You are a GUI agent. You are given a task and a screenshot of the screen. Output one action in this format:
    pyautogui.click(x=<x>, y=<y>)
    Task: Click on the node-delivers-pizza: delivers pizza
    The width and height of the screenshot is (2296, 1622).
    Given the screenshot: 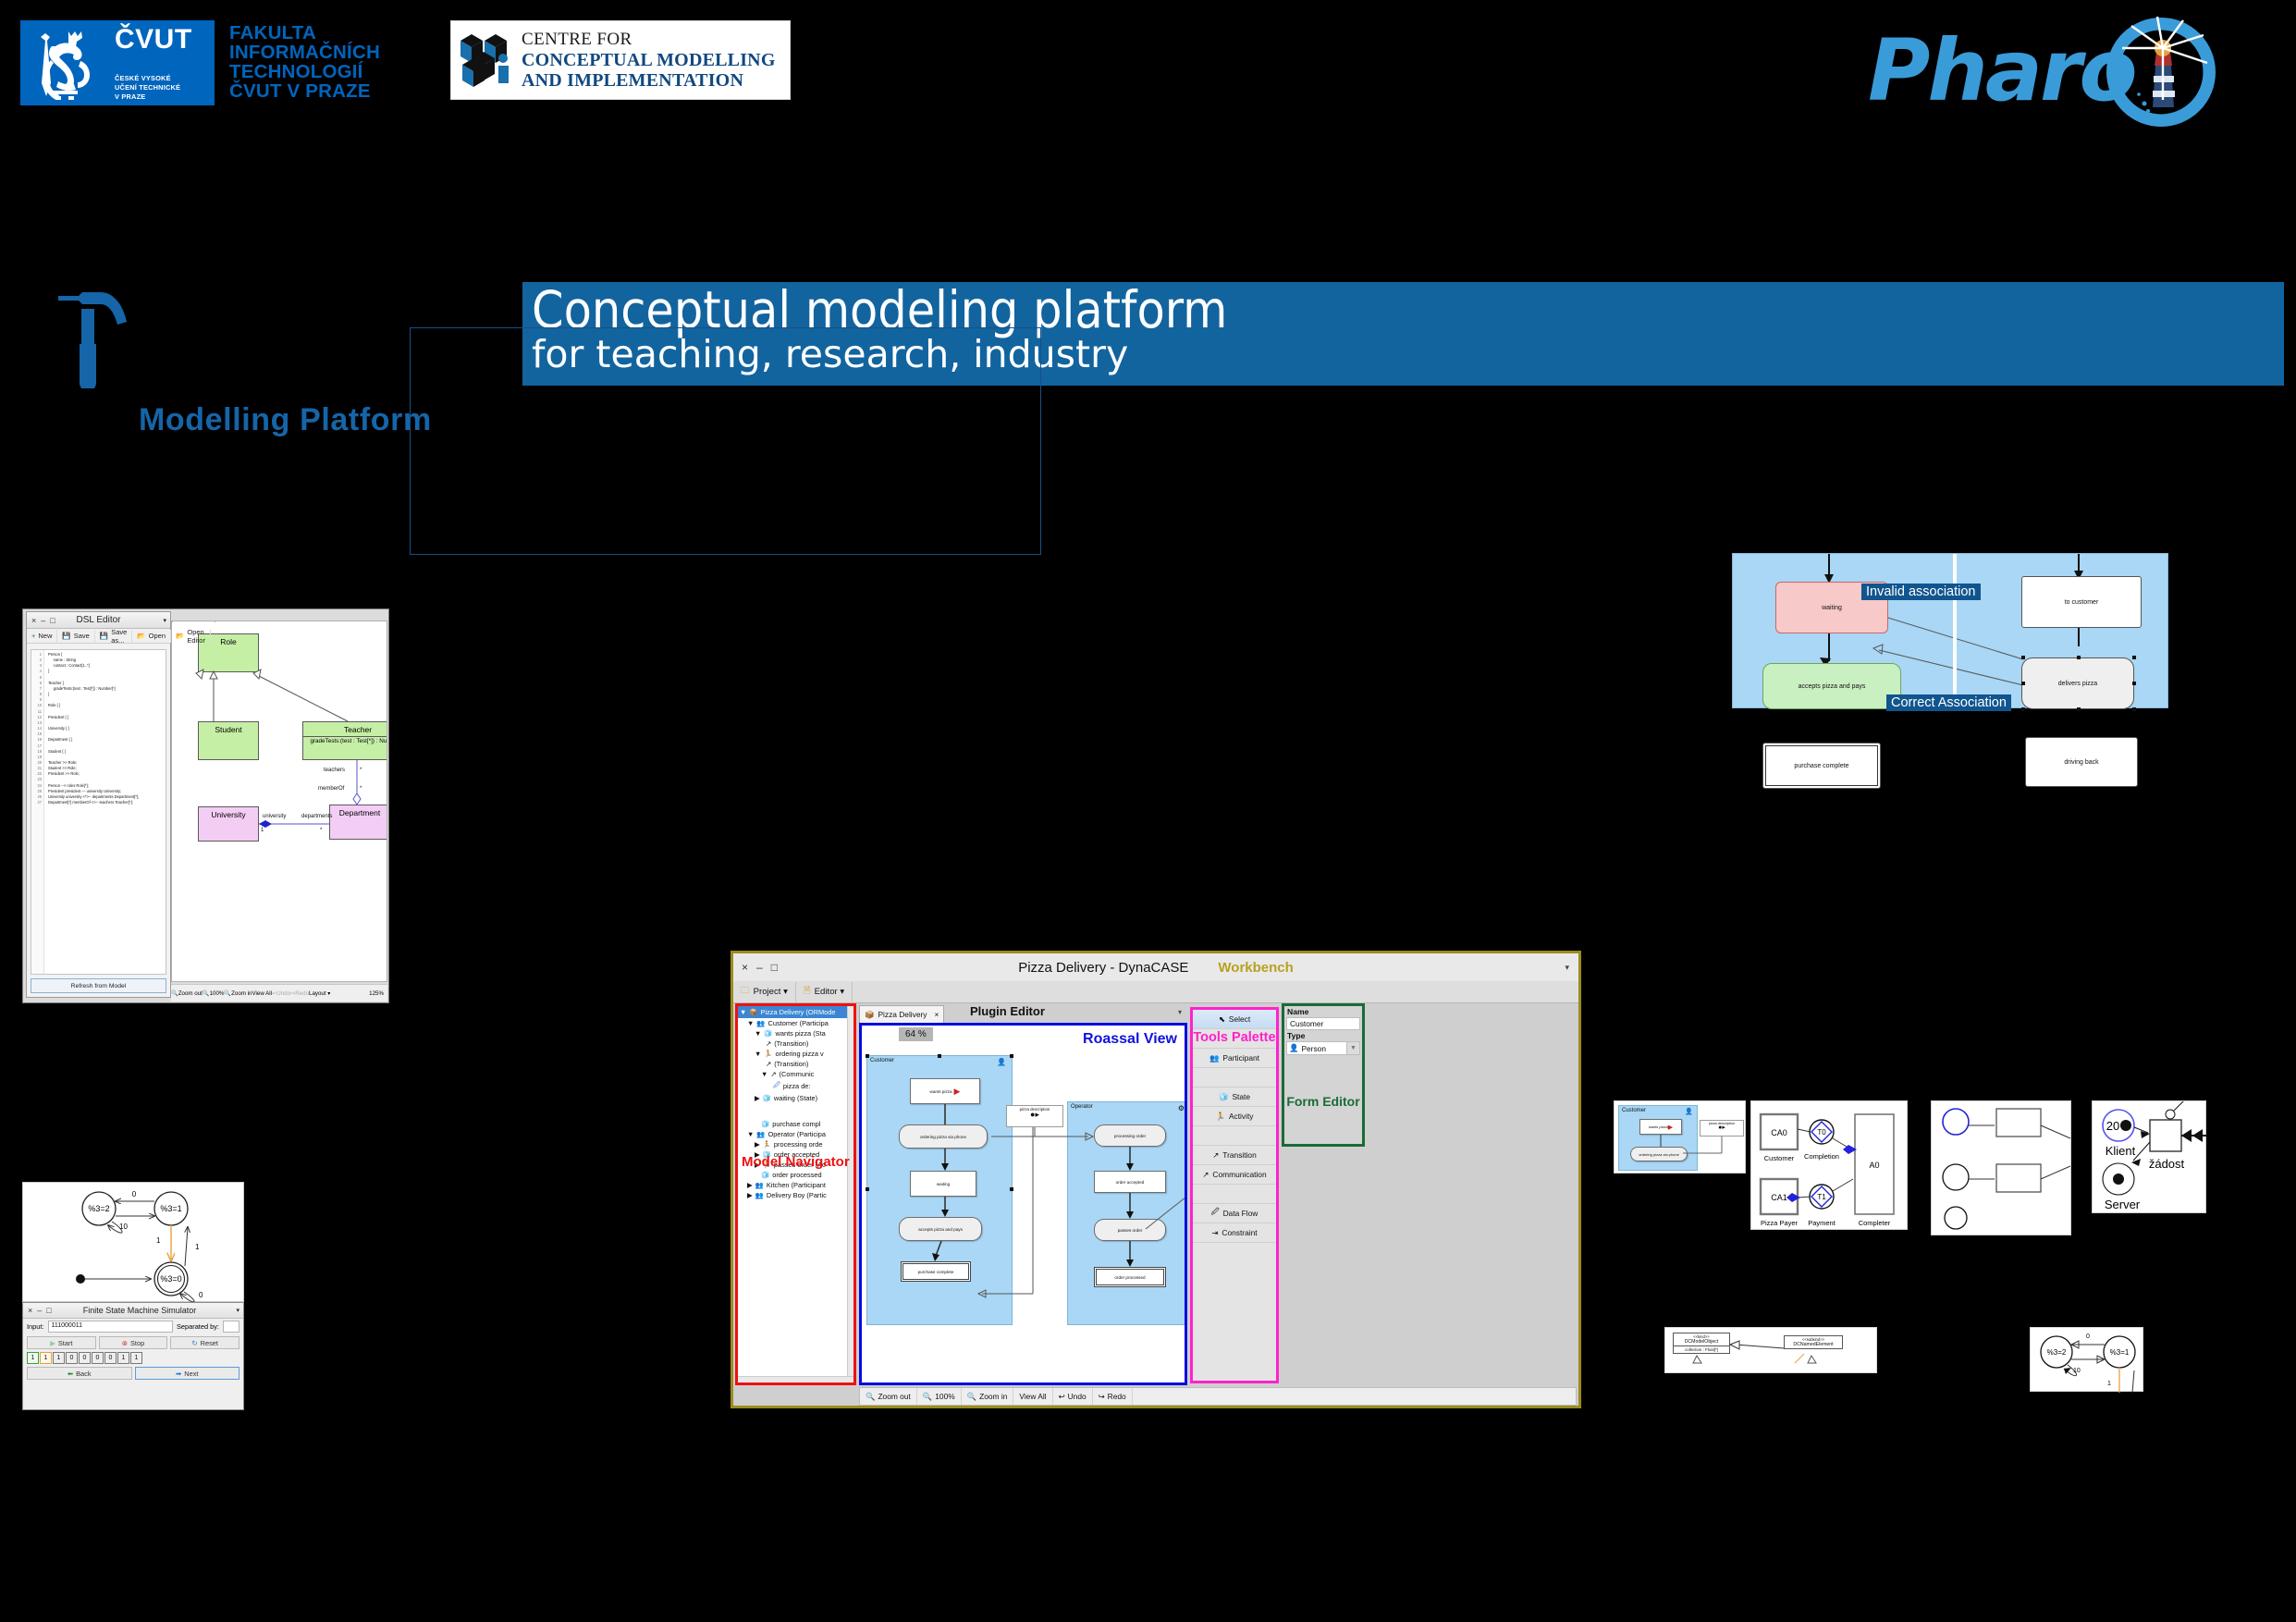 What is the action you would take?
    pyautogui.click(x=2077, y=683)
    